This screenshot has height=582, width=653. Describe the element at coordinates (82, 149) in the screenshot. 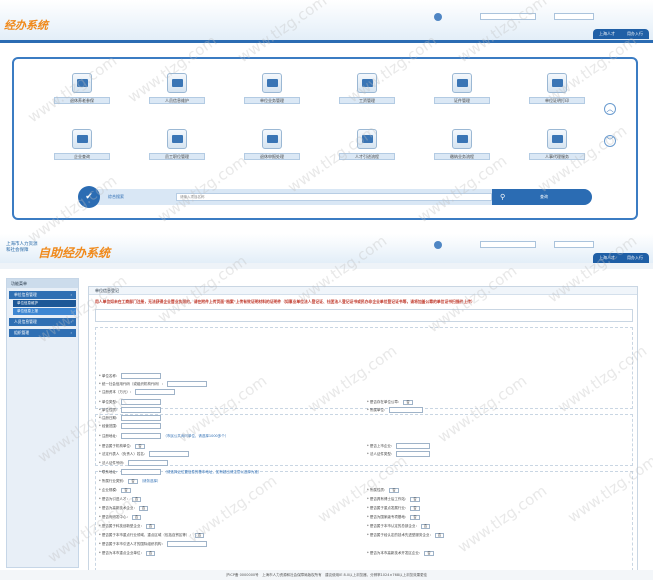

I see `service-tile: 企业查询` at that location.